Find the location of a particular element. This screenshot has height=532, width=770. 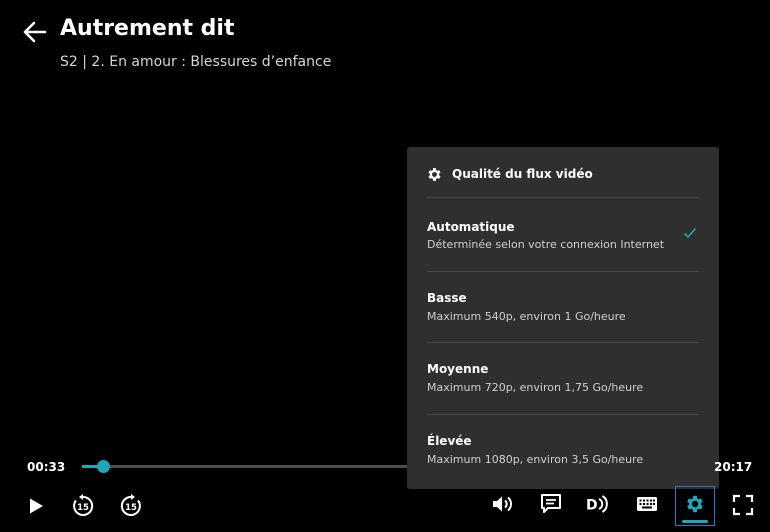

settings-icon is located at coordinates (695, 504).